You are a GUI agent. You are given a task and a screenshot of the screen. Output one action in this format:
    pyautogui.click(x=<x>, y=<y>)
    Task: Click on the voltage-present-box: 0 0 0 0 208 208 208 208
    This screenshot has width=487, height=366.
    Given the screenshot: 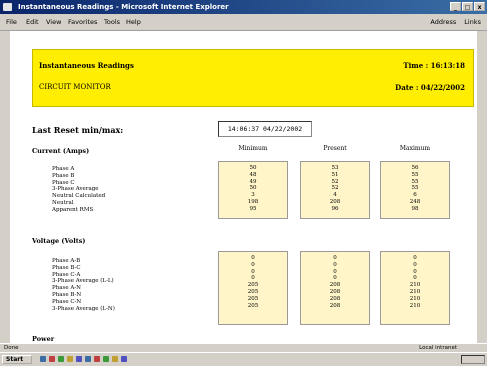 What is the action you would take?
    pyautogui.click(x=335, y=288)
    